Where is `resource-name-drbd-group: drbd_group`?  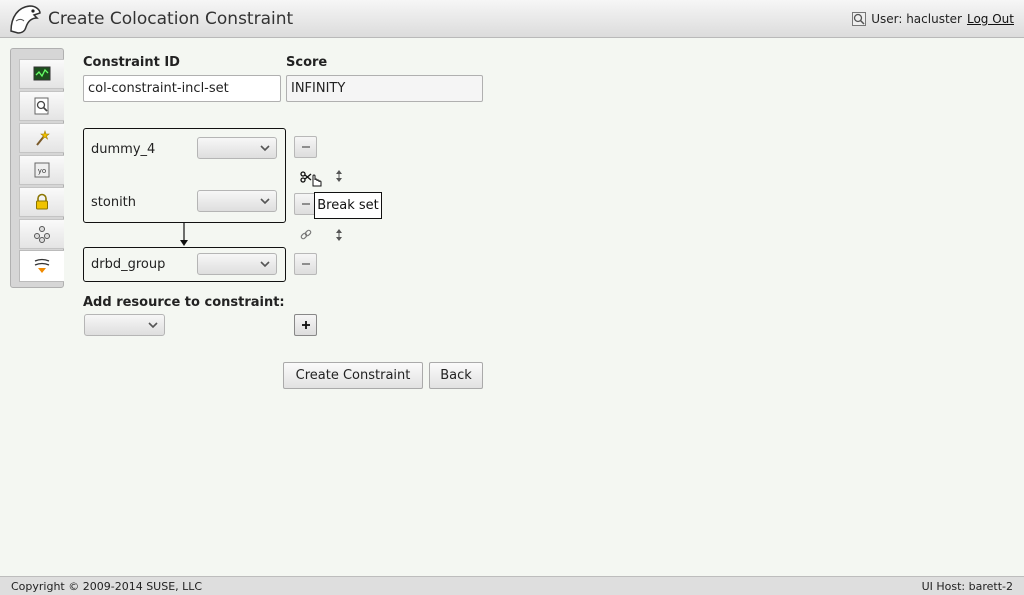 resource-name-drbd-group: drbd_group is located at coordinates (128, 264).